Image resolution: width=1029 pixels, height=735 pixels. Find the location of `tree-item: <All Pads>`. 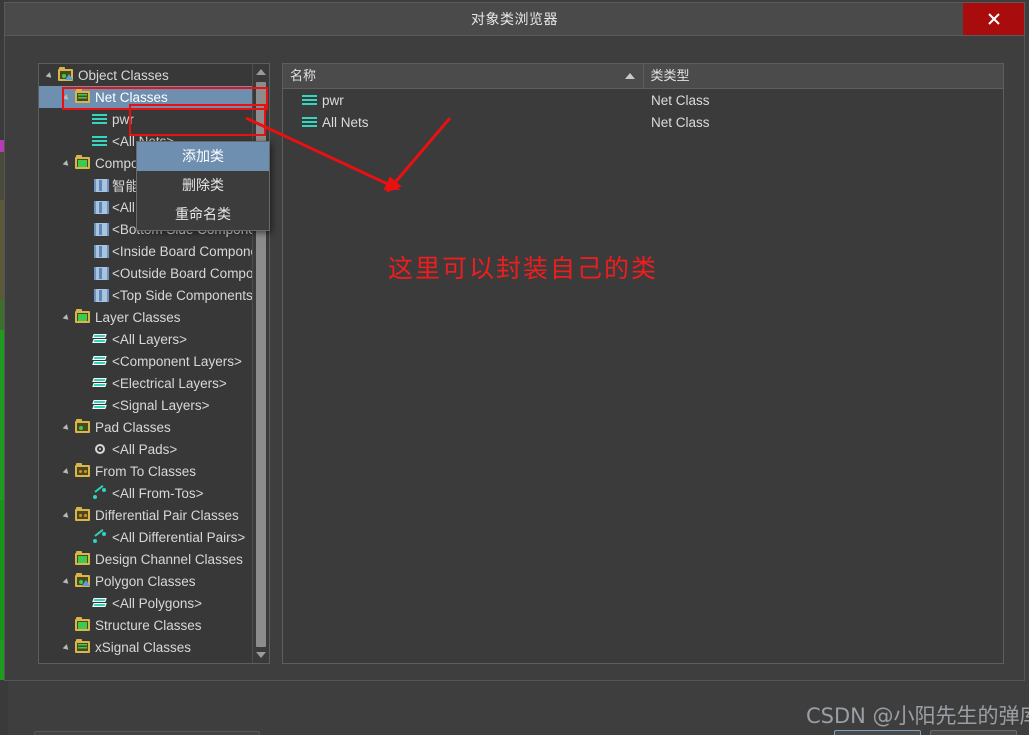

tree-item: <All Pads> is located at coordinates (145, 449).